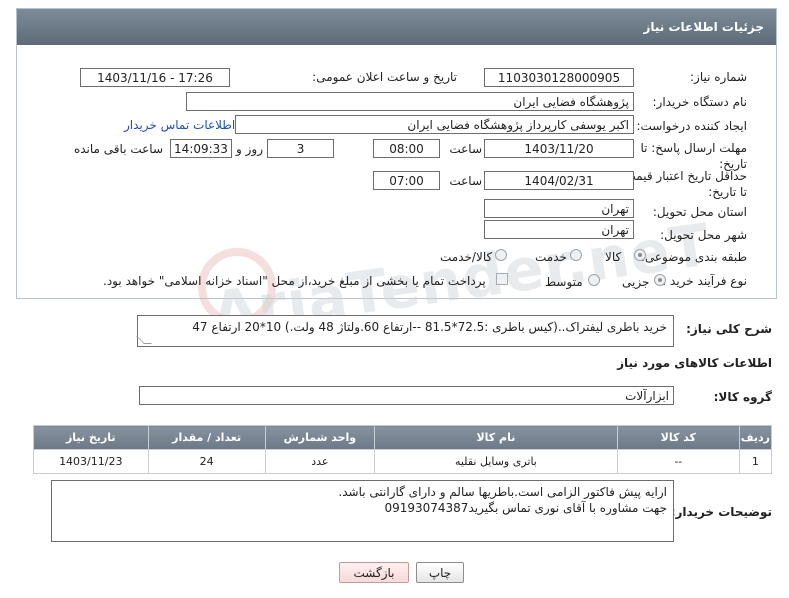 This screenshot has height=598, width=789. Describe the element at coordinates (440, 572) in the screenshot. I see `print-button: چاپ` at that location.